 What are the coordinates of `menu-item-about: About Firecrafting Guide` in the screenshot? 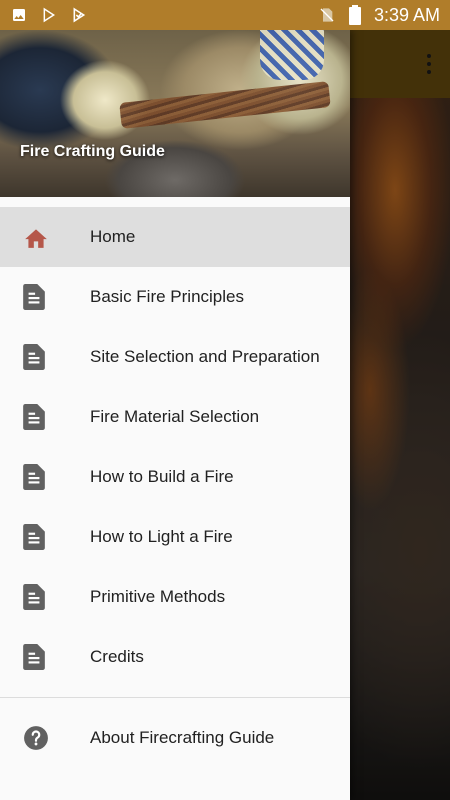 It's located at (175, 738).